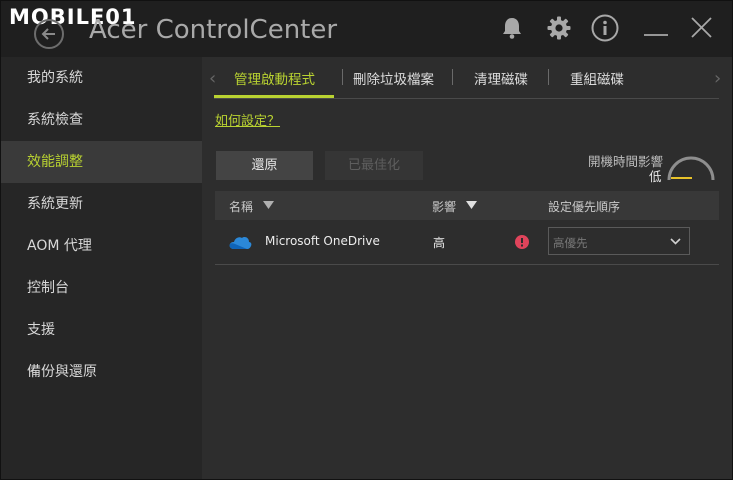 The image size is (733, 480). I want to click on sidebar-item-control-panel: 控制台, so click(101, 288).